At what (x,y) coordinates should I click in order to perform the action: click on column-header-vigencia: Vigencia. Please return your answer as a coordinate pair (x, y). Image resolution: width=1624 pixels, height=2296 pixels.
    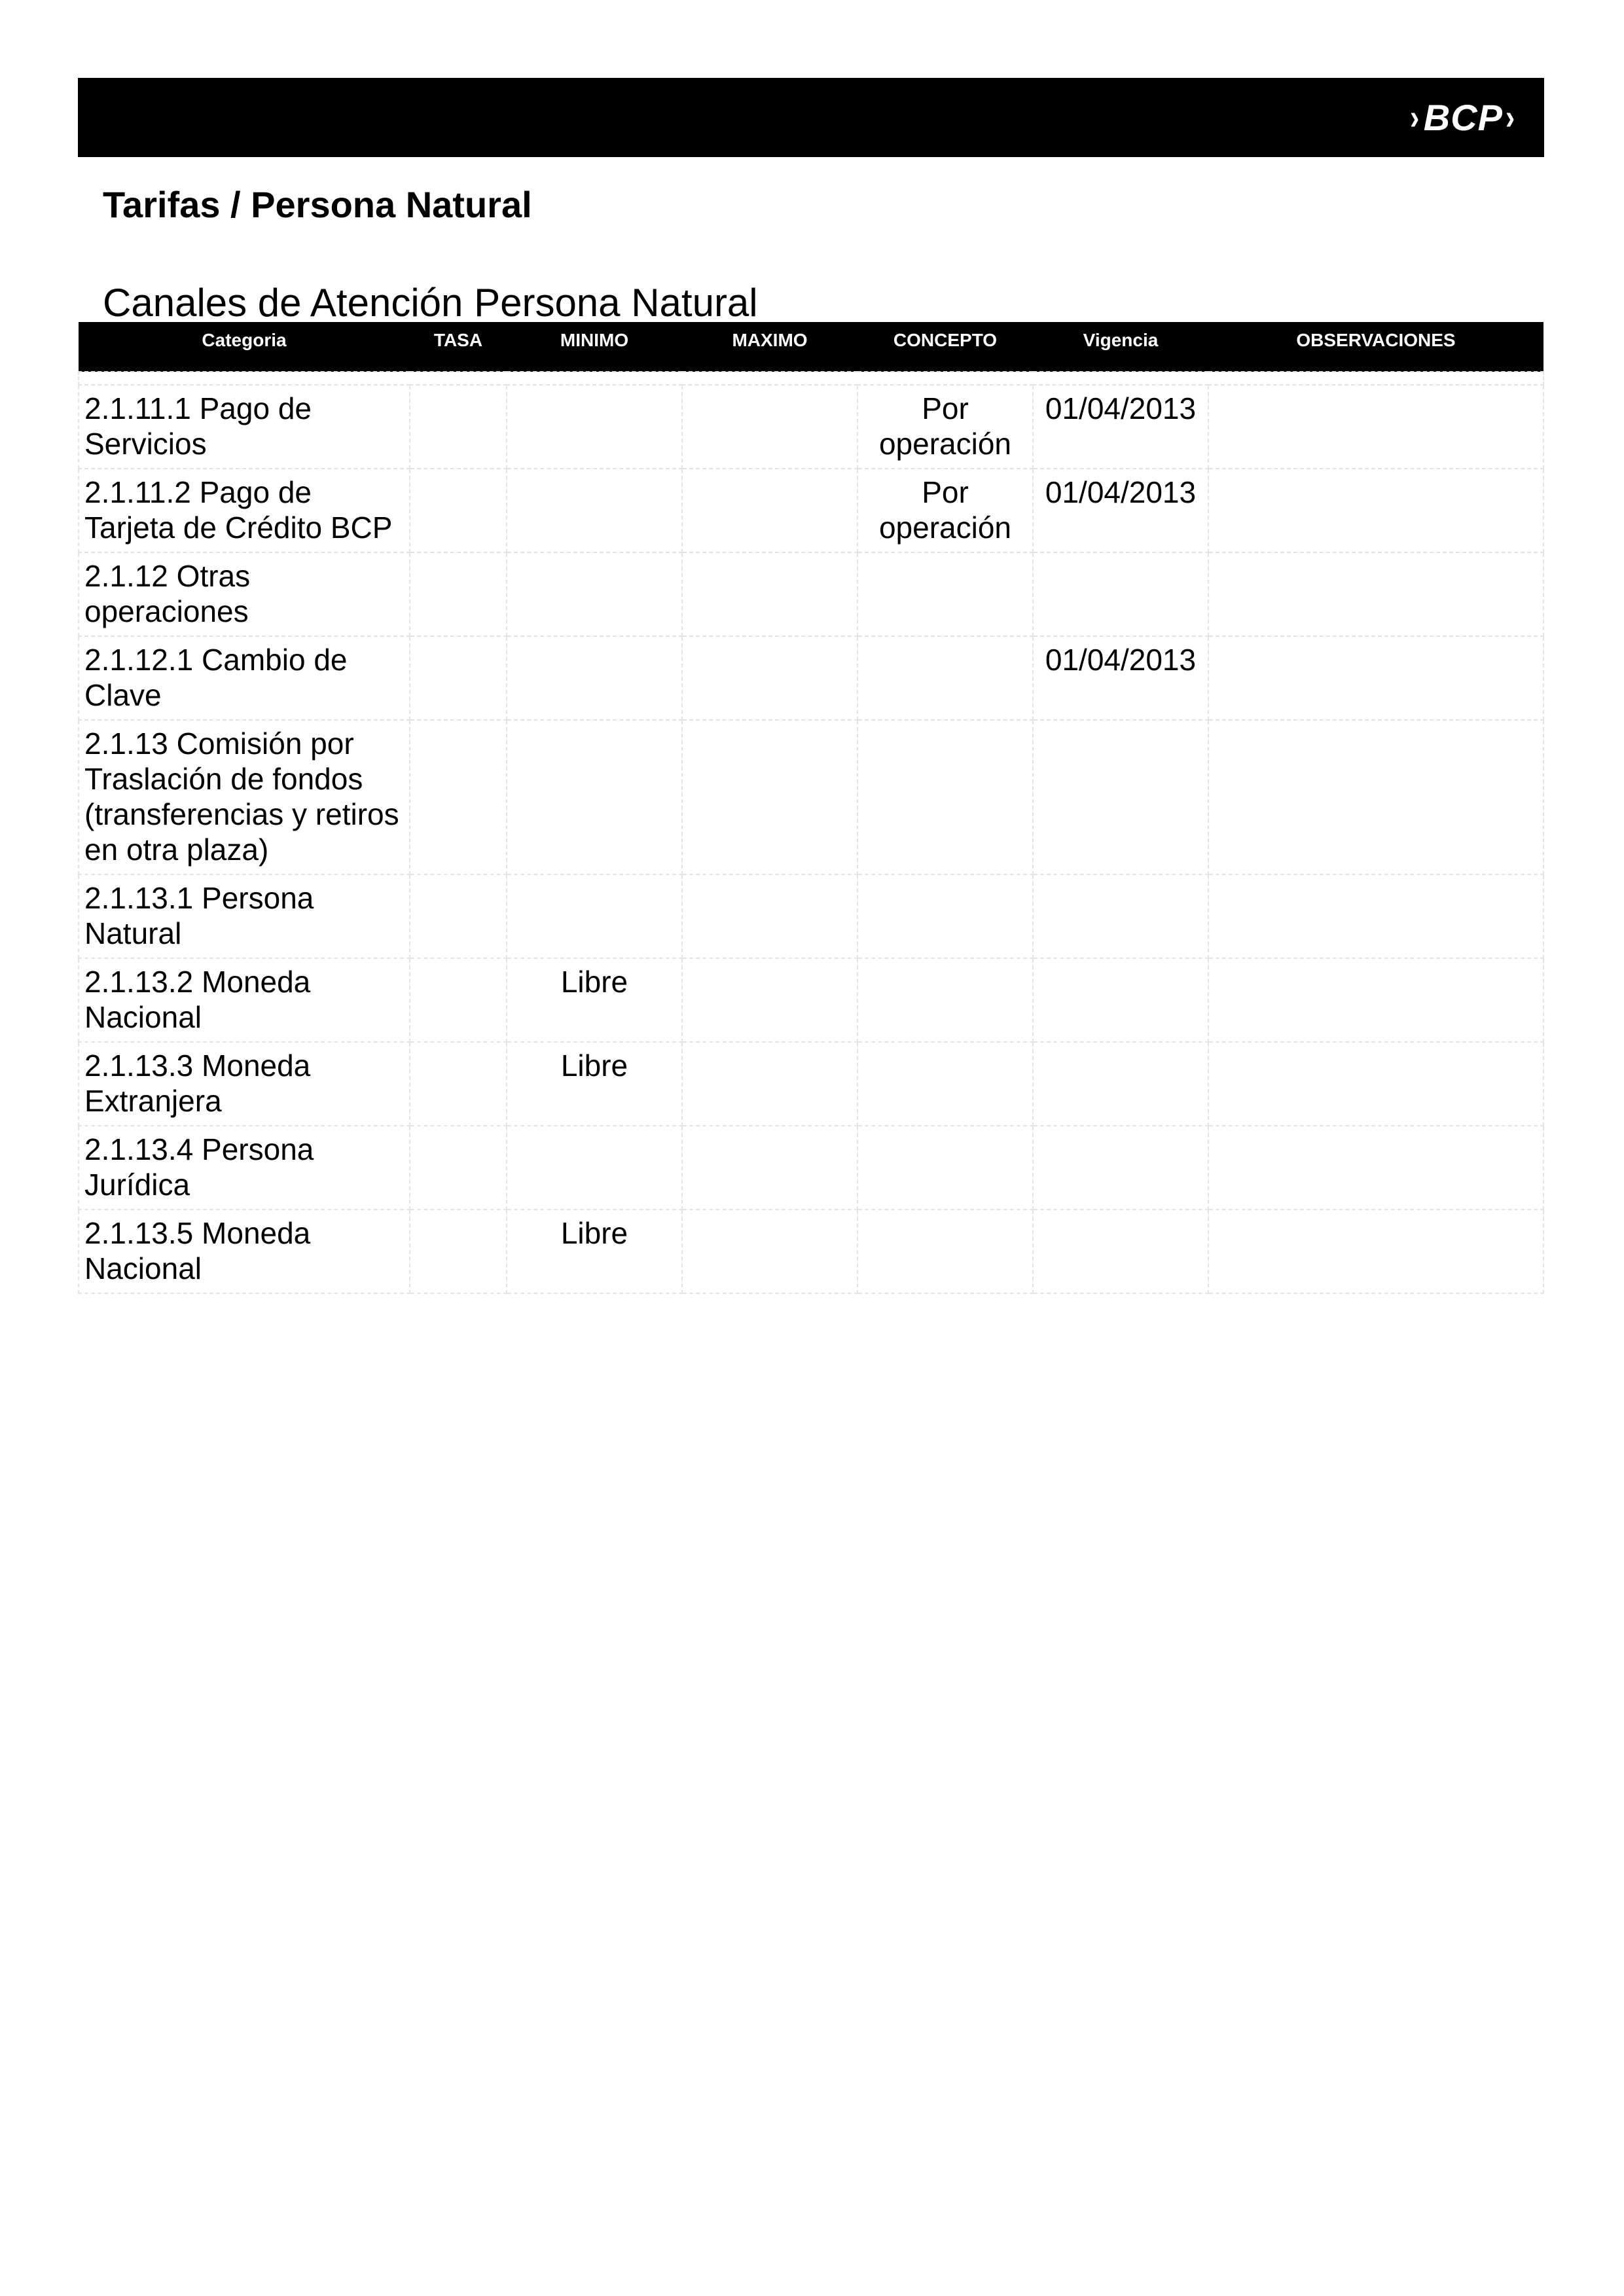
    Looking at the image, I should click on (1120, 347).